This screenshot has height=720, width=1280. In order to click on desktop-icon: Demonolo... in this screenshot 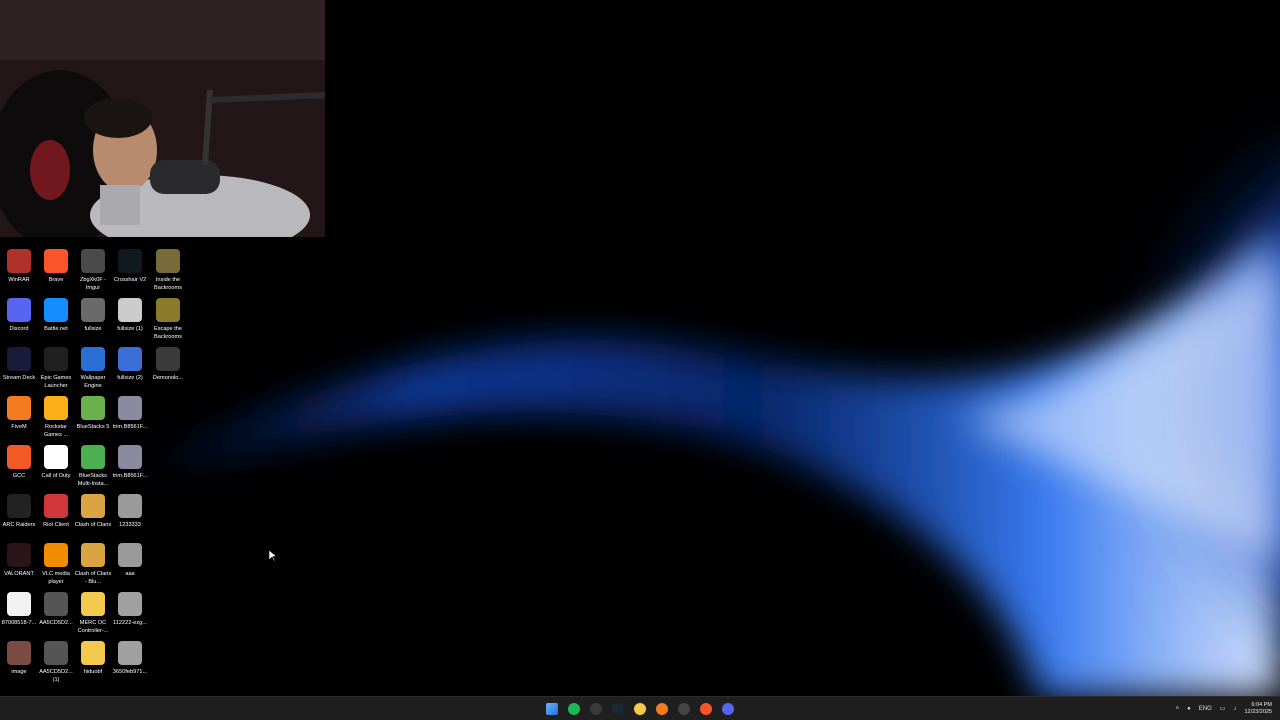, I will do `click(168, 365)`.